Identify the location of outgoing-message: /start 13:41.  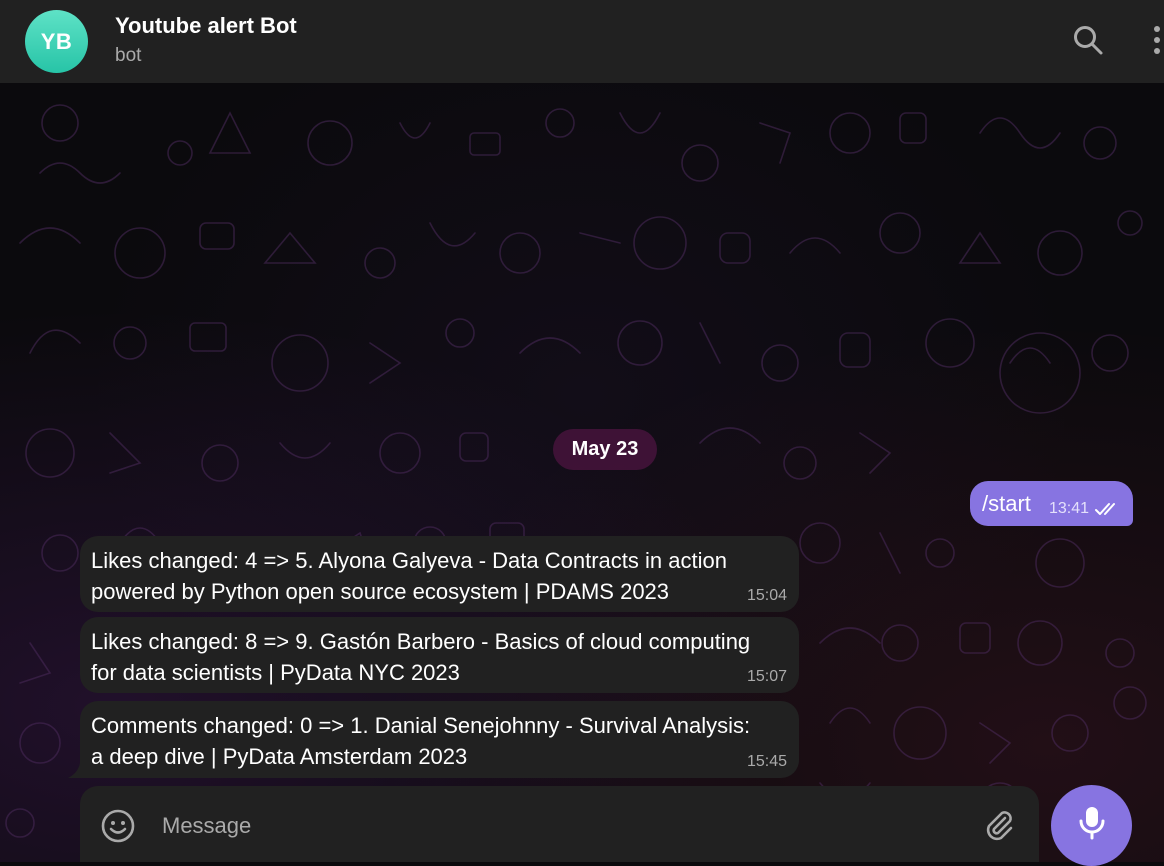
(1051, 503).